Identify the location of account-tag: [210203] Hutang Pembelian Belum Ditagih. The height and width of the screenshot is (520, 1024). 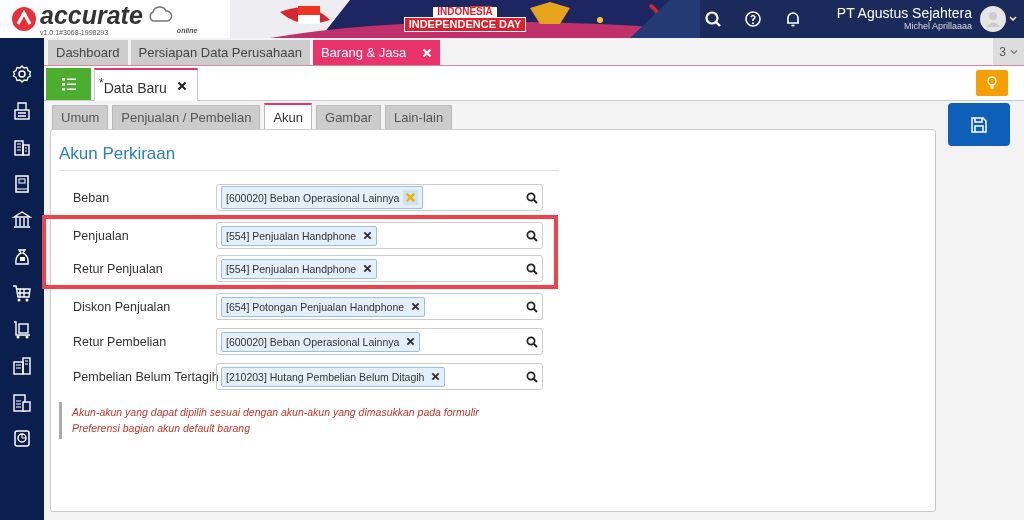
(333, 376).